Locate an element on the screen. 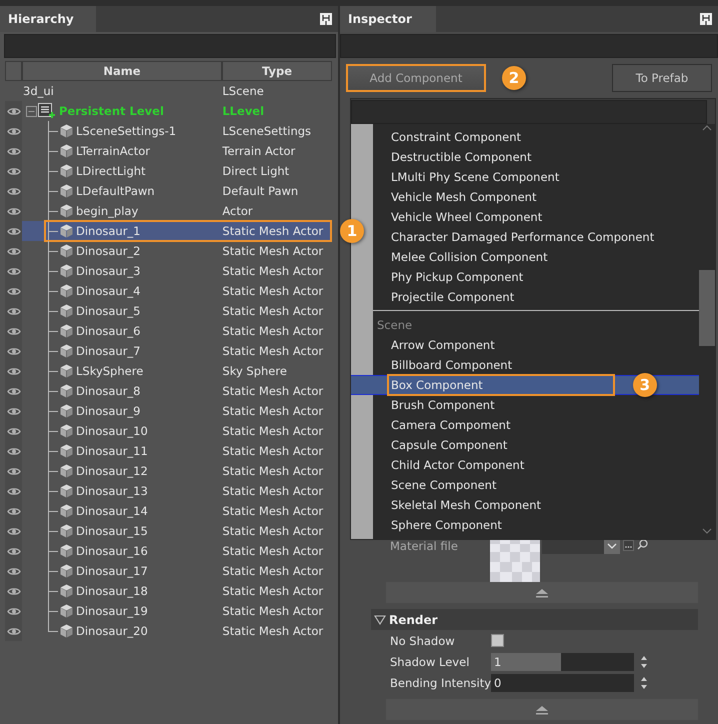  tree-row: Dinosaur_18 Static Mesh Actor is located at coordinates (177, 591).